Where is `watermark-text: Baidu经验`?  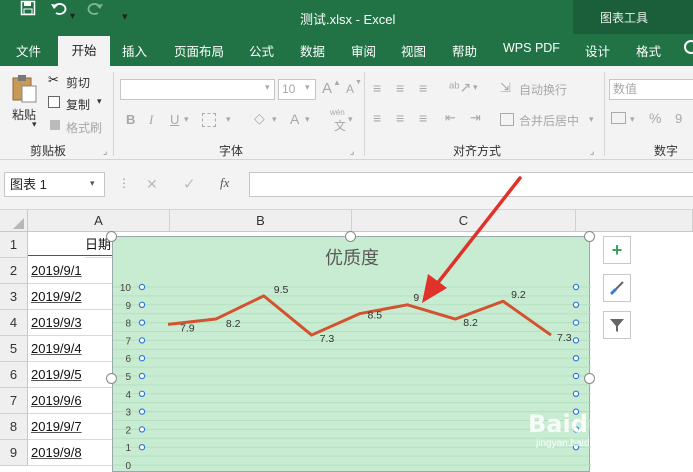 watermark-text: Baidu经验 is located at coordinates (590, 424).